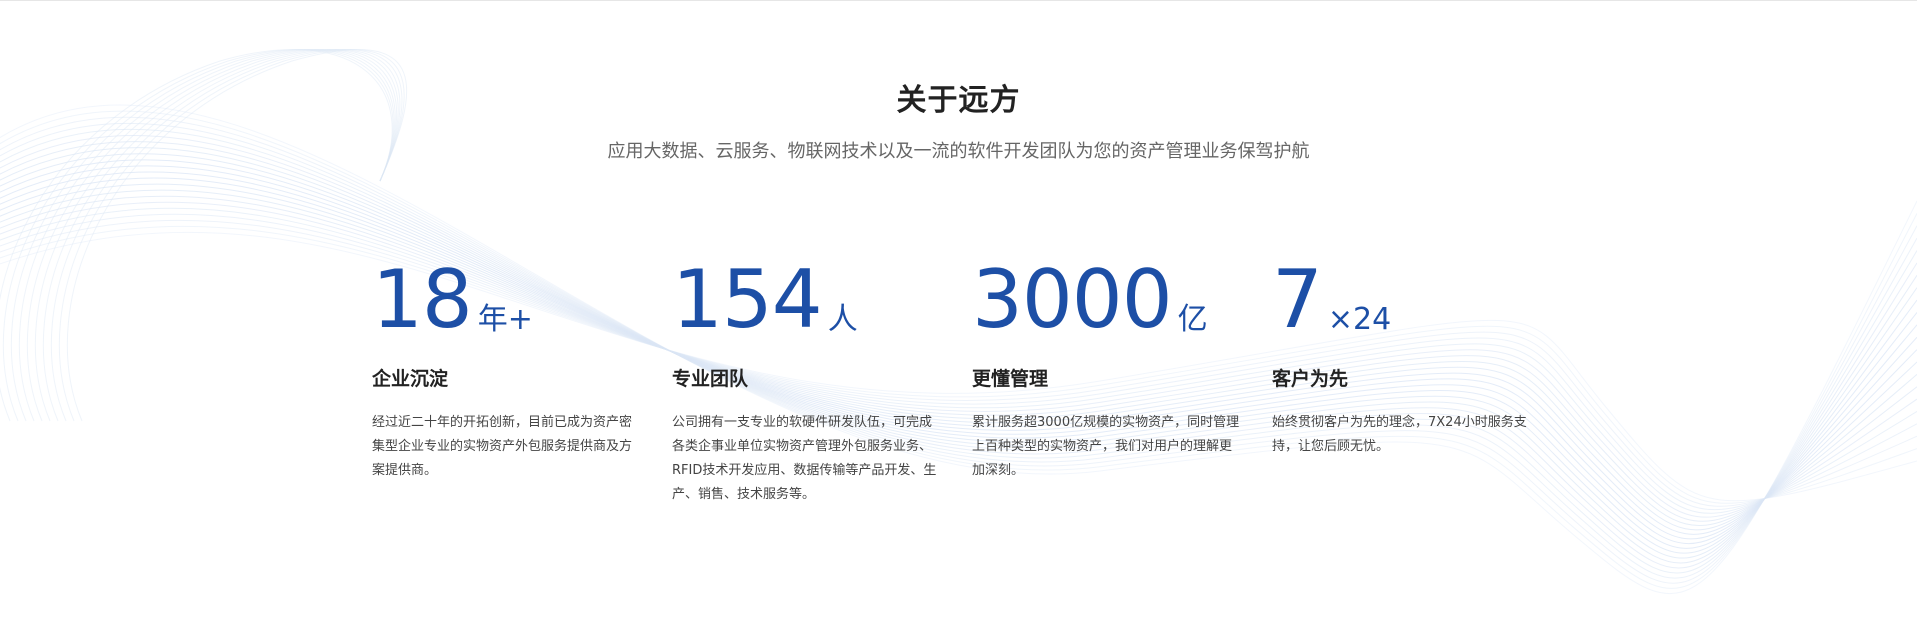 The image size is (1917, 622). I want to click on stat-unit: 年+, so click(505, 319).